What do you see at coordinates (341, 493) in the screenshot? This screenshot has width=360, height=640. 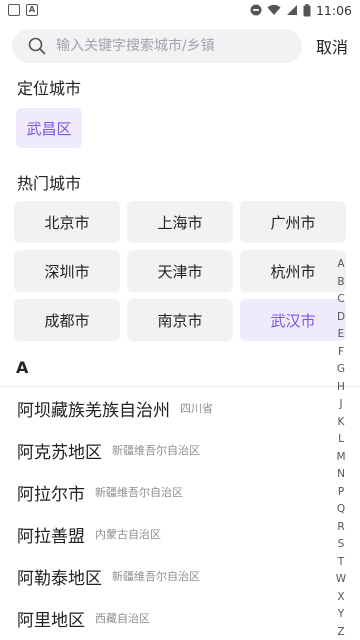 I see `index-letter: P` at bounding box center [341, 493].